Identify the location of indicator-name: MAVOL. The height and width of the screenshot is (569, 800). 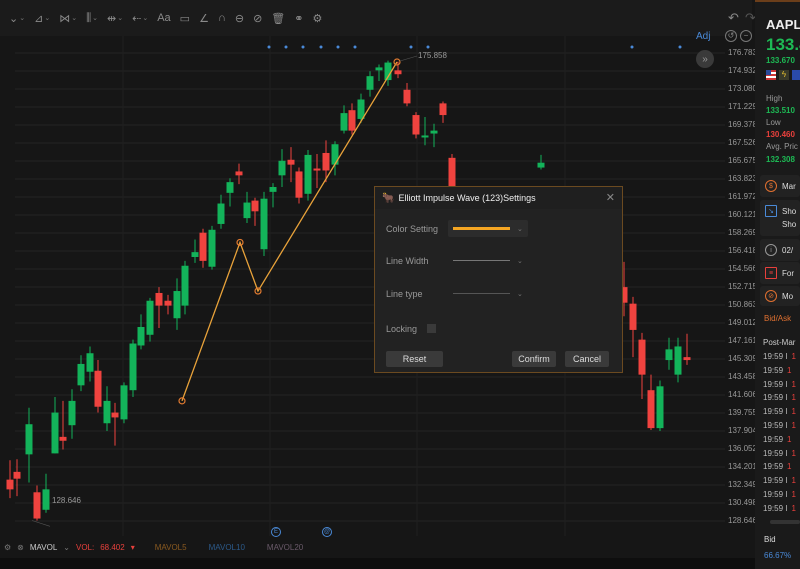
(43, 547).